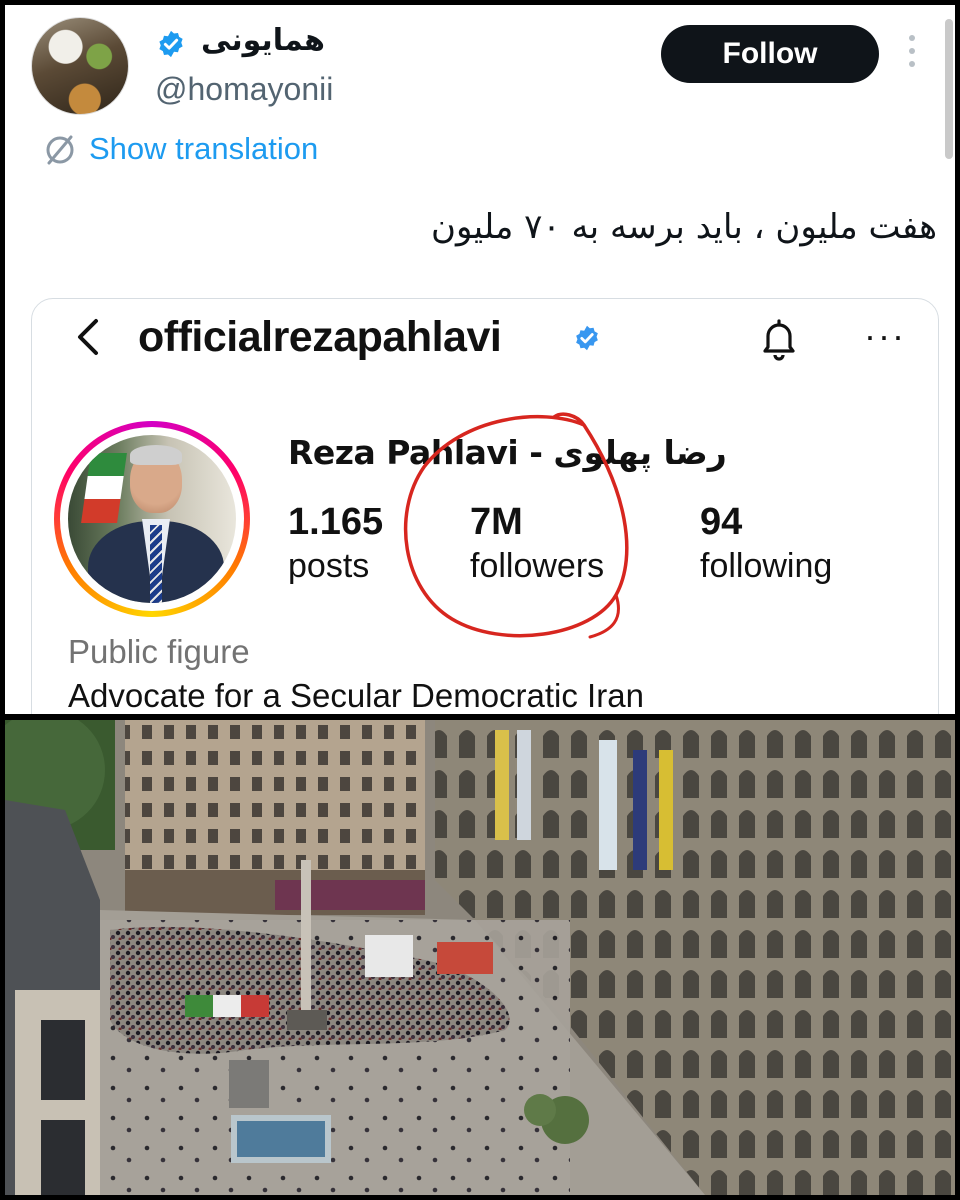  Describe the element at coordinates (766, 543) in the screenshot. I see `following-stat: 94 following` at that location.